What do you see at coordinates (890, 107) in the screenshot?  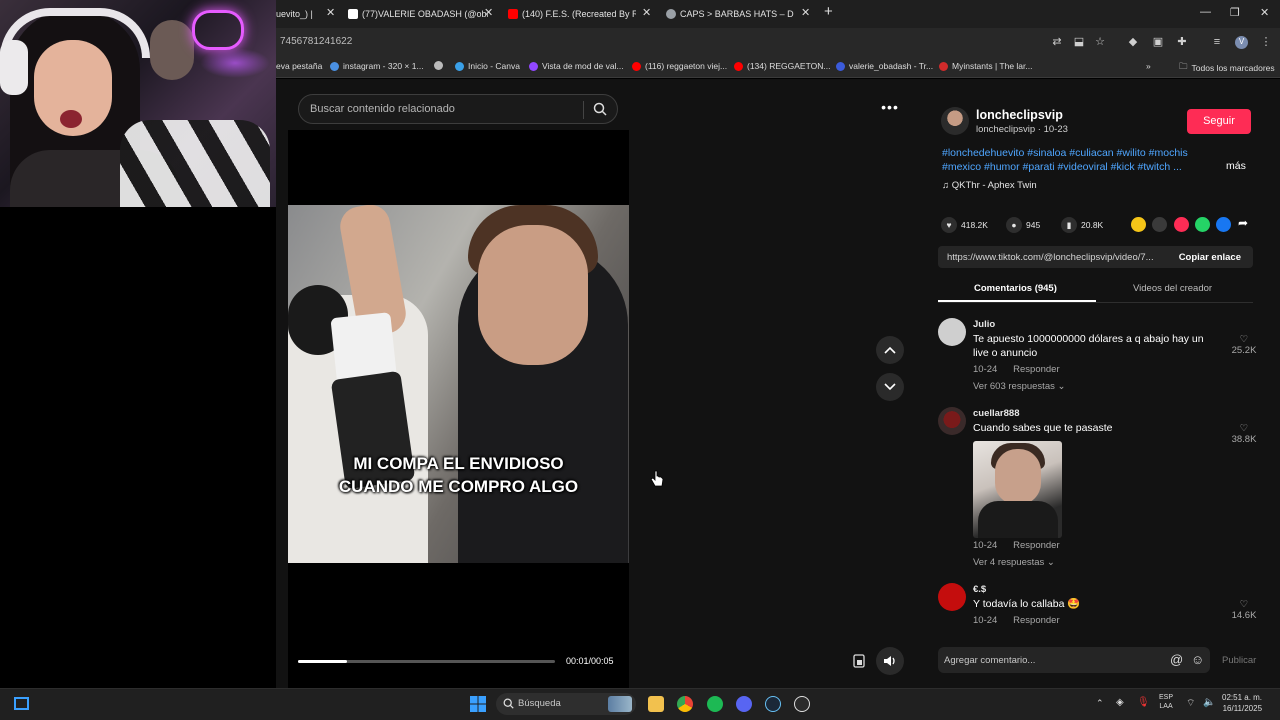 I see `more-options-icon: •••` at bounding box center [890, 107].